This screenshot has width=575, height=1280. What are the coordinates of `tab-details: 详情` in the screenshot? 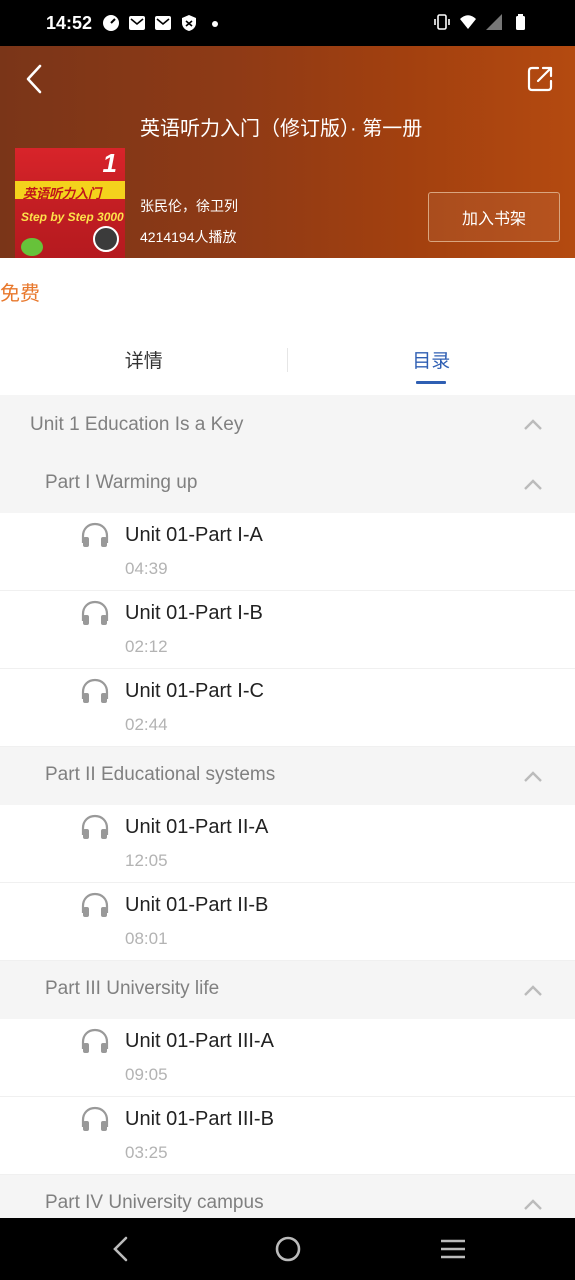 It's located at (144, 359).